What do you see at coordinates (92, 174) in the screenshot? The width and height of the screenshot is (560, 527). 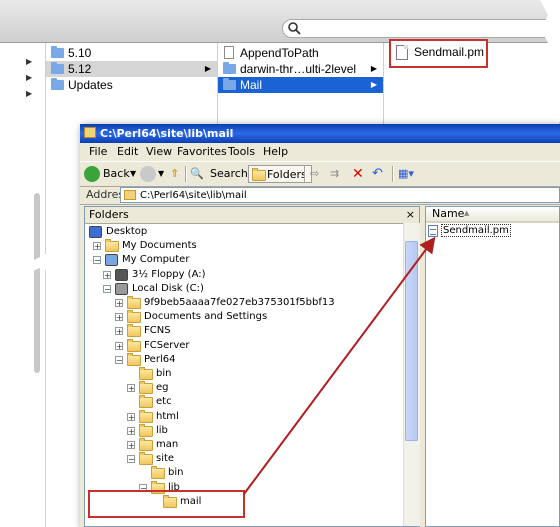 I see `back-arrow-icon` at bounding box center [92, 174].